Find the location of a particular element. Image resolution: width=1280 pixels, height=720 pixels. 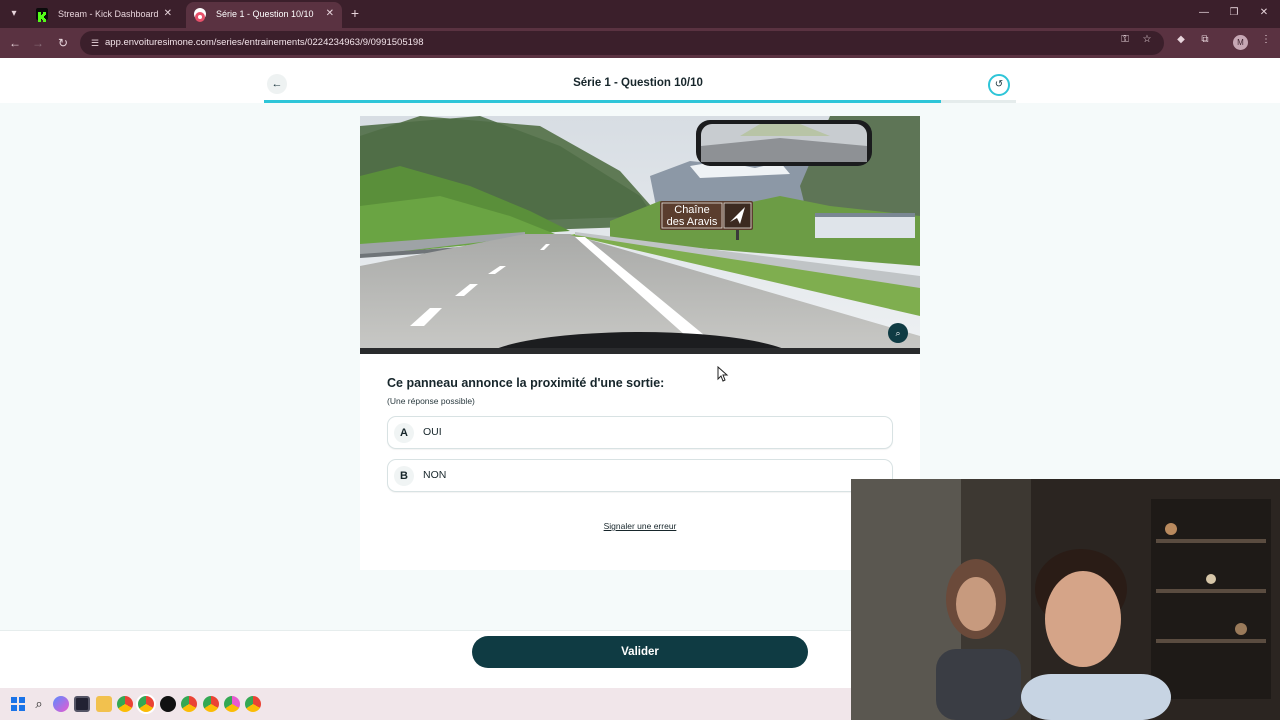

answer-option-a: A OUI is located at coordinates (640, 432).